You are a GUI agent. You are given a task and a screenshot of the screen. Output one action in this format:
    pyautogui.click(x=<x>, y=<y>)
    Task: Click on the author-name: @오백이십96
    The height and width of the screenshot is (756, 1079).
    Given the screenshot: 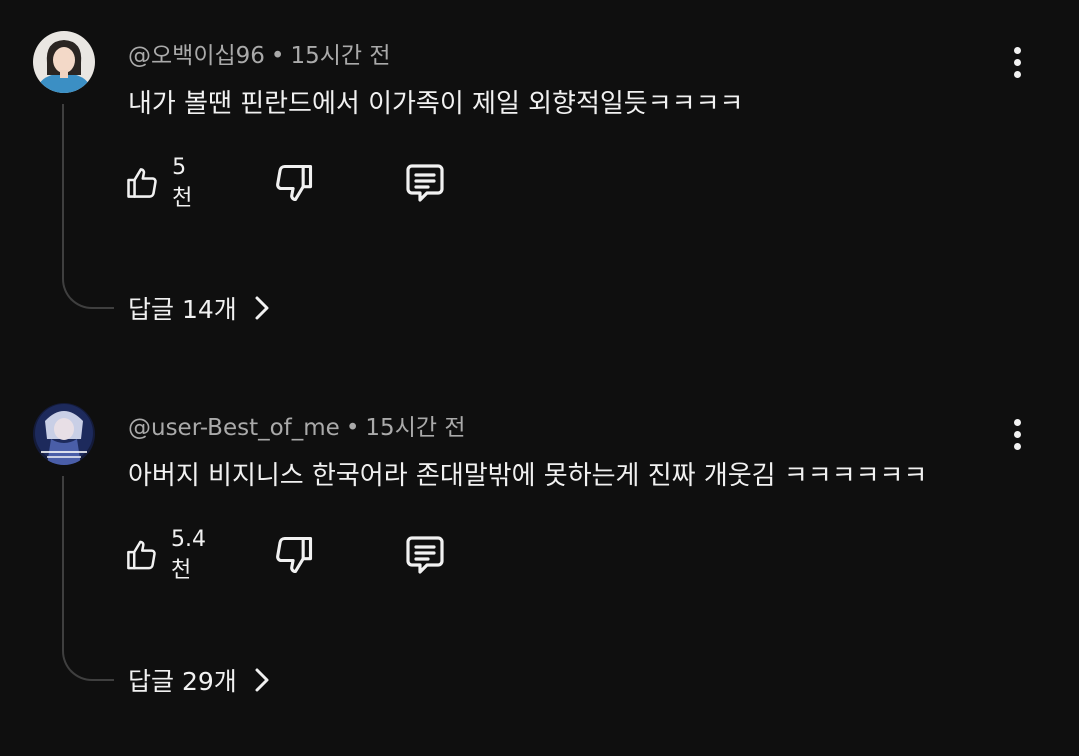 What is the action you would take?
    pyautogui.click(x=196, y=56)
    